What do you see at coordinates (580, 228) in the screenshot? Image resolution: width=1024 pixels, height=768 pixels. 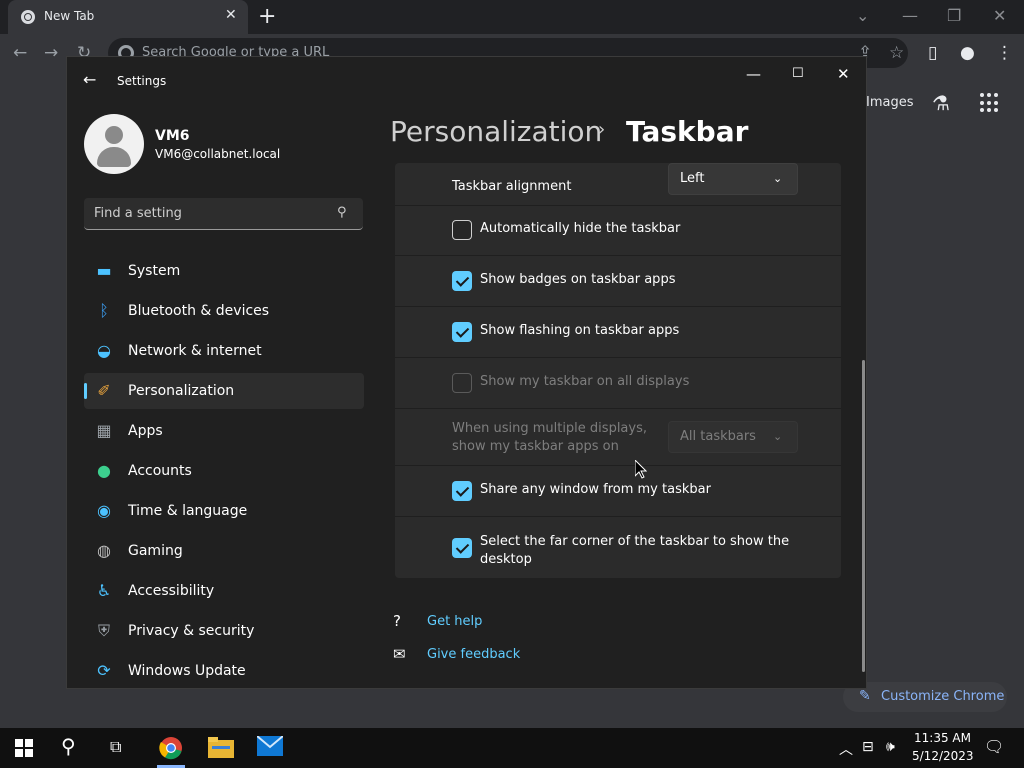 I see `auto-hide-label: Automatically hide the taskbar` at bounding box center [580, 228].